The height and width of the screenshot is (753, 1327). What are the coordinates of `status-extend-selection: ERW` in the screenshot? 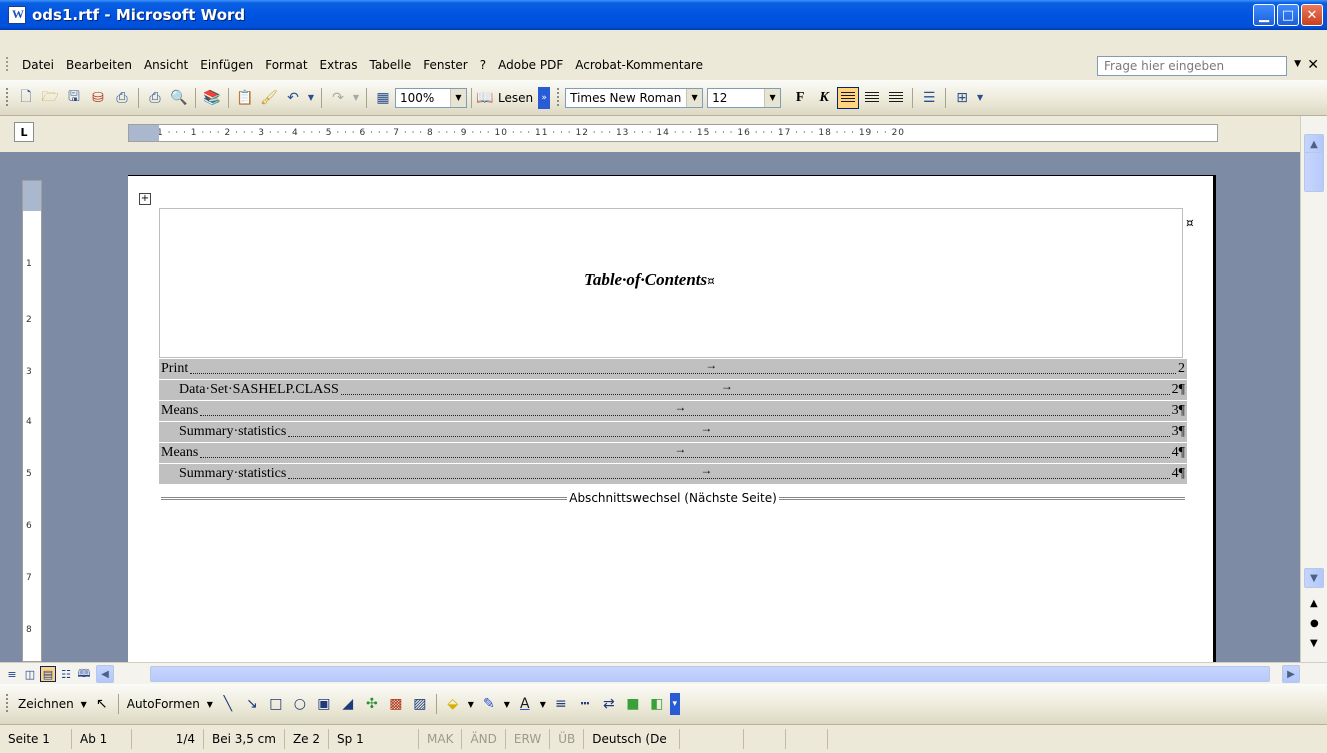 It's located at (528, 739).